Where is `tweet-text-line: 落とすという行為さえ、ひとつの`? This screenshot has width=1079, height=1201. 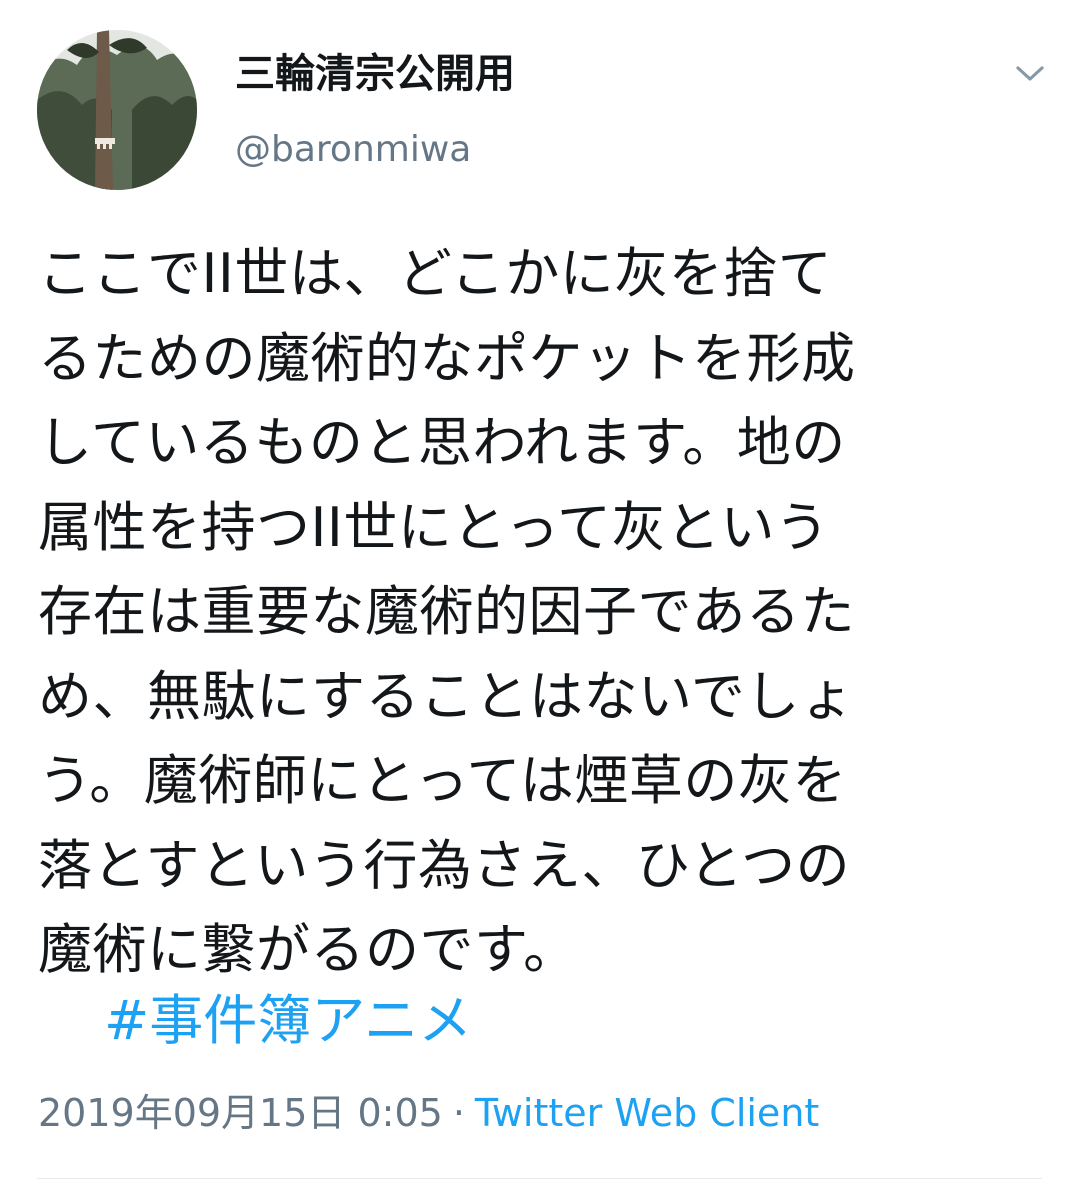
tweet-text-line: 落とすという行為さえ、ひとつの is located at coordinates (444, 865).